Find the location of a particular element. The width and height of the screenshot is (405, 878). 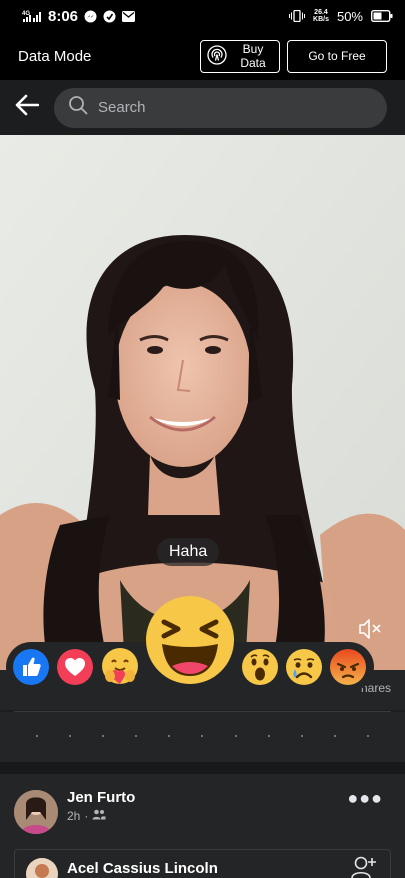

broadcast-icon is located at coordinates (217, 56).